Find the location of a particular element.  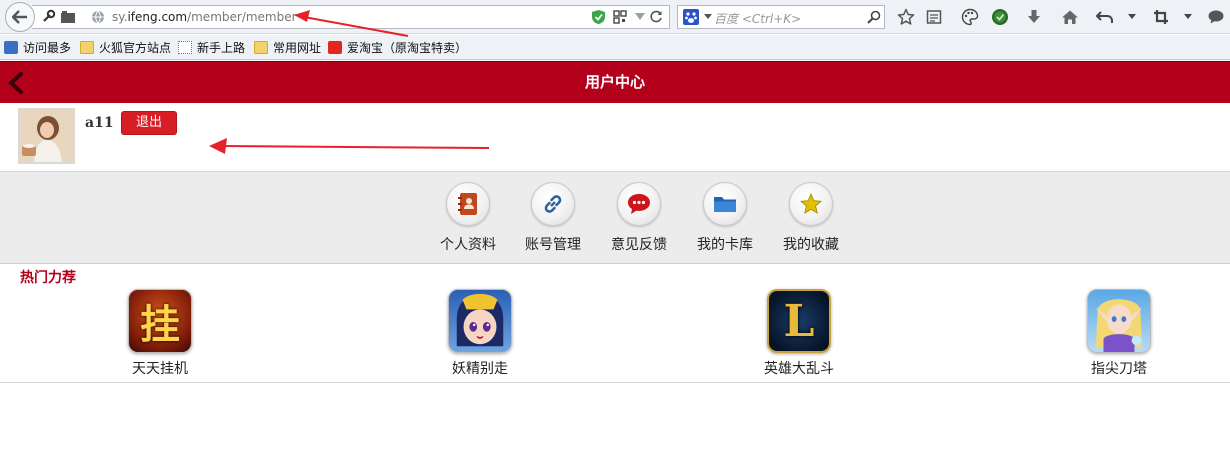

game-icon-glyph: L is located at coordinates (799, 321).